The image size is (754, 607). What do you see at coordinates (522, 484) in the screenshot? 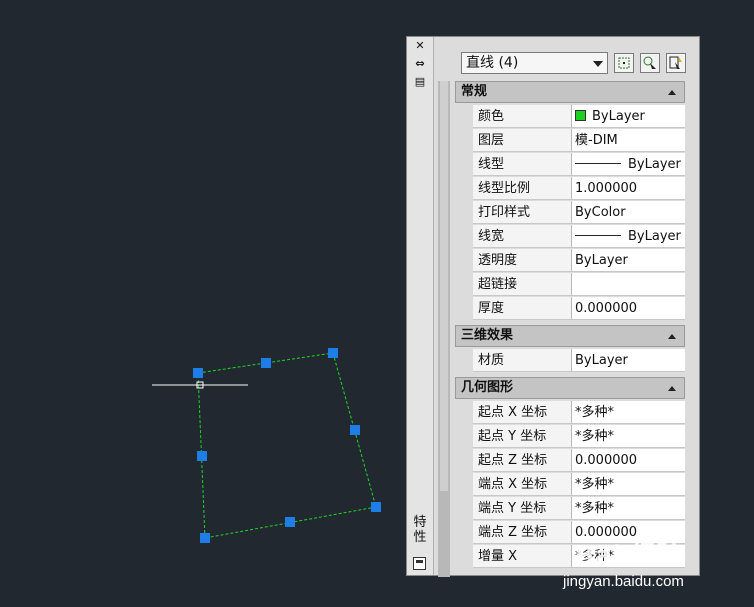
I see `property-label: 端点 X 坐标` at bounding box center [522, 484].